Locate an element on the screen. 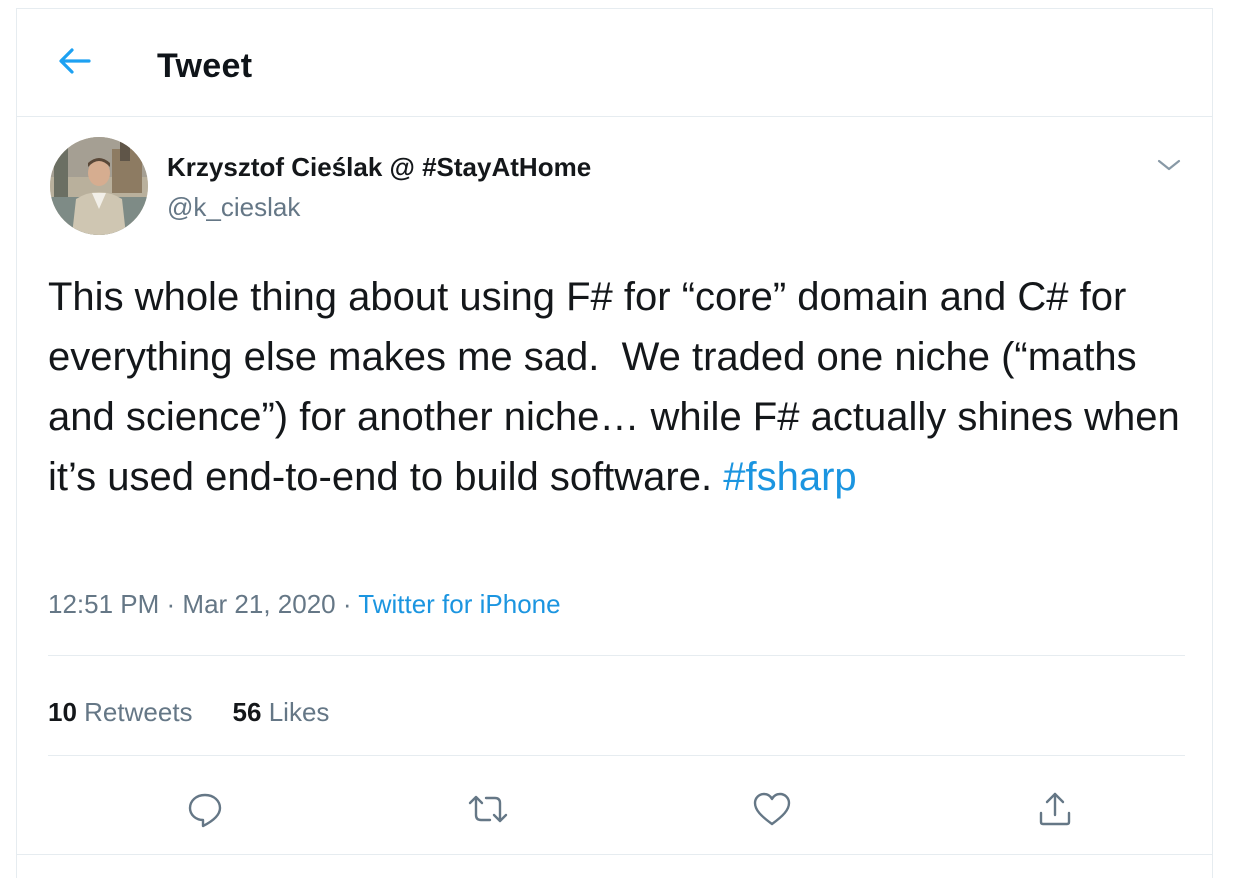  likes-stat: 56 Likes is located at coordinates (281, 712).